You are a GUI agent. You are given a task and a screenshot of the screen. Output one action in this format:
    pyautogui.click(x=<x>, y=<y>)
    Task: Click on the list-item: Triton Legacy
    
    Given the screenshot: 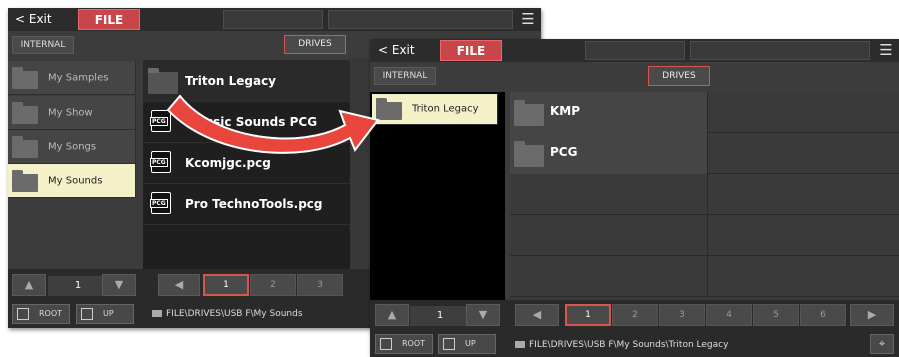 What is the action you would take?
    pyautogui.click(x=246, y=81)
    